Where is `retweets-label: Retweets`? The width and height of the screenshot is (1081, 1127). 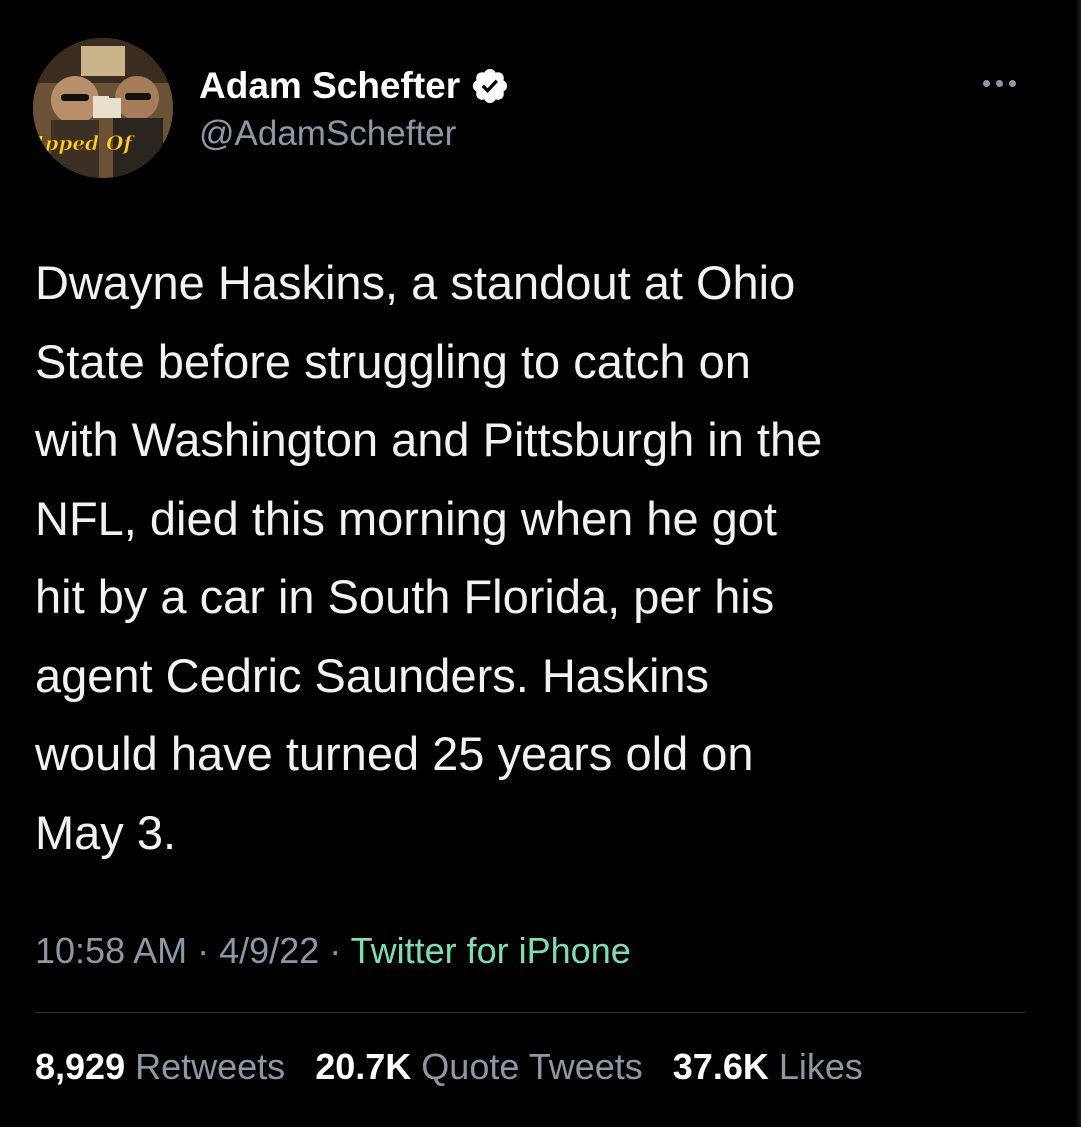
retweets-label: Retweets is located at coordinates (210, 1066).